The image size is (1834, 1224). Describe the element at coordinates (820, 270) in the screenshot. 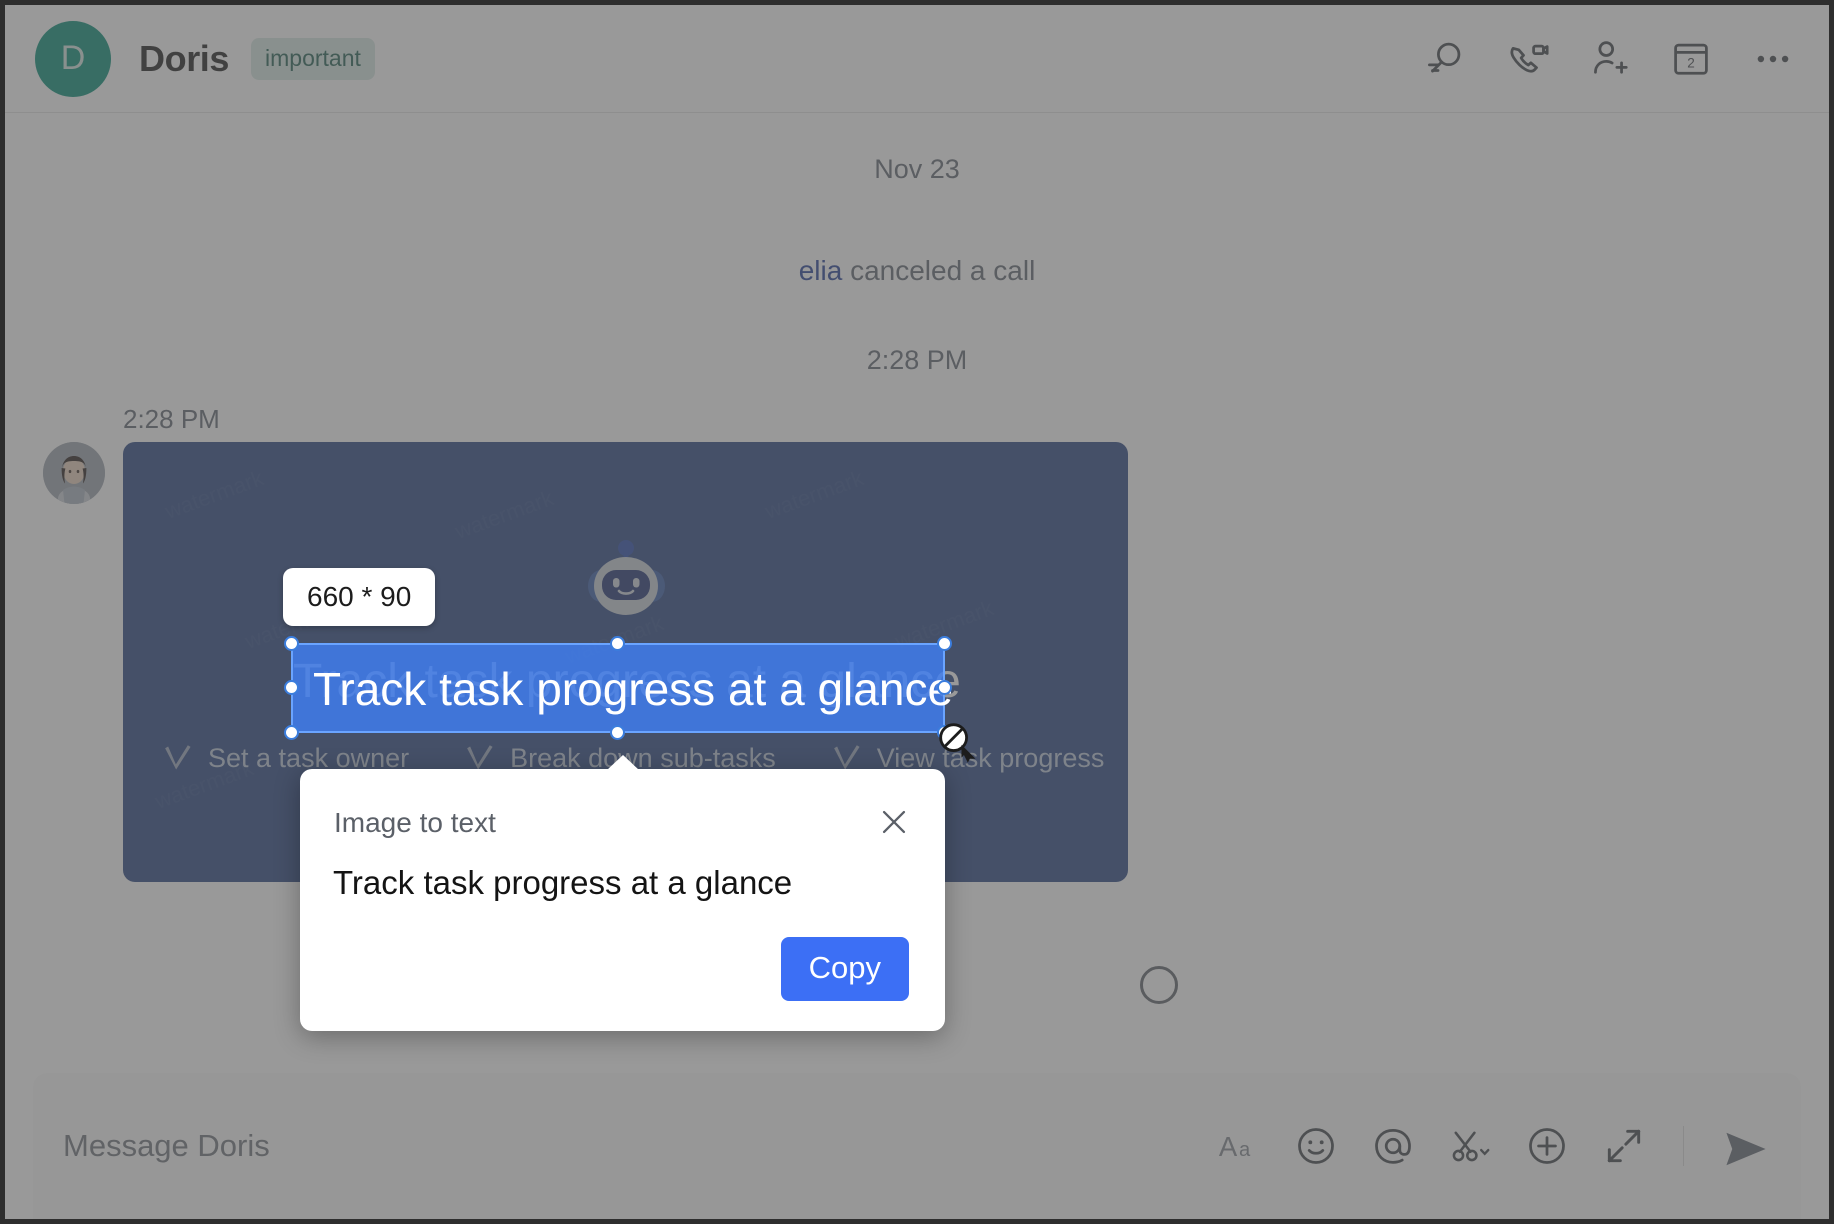

I see `call-event-actor: elia` at that location.